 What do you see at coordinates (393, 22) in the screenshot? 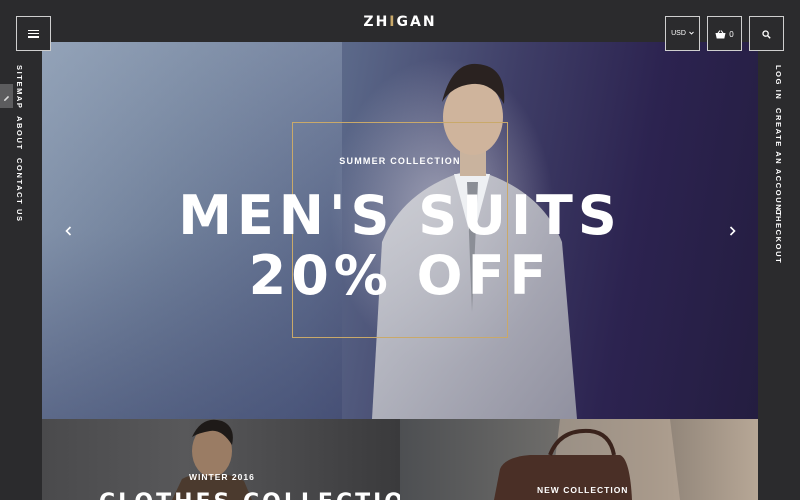
I see `logo-accent: I` at bounding box center [393, 22].